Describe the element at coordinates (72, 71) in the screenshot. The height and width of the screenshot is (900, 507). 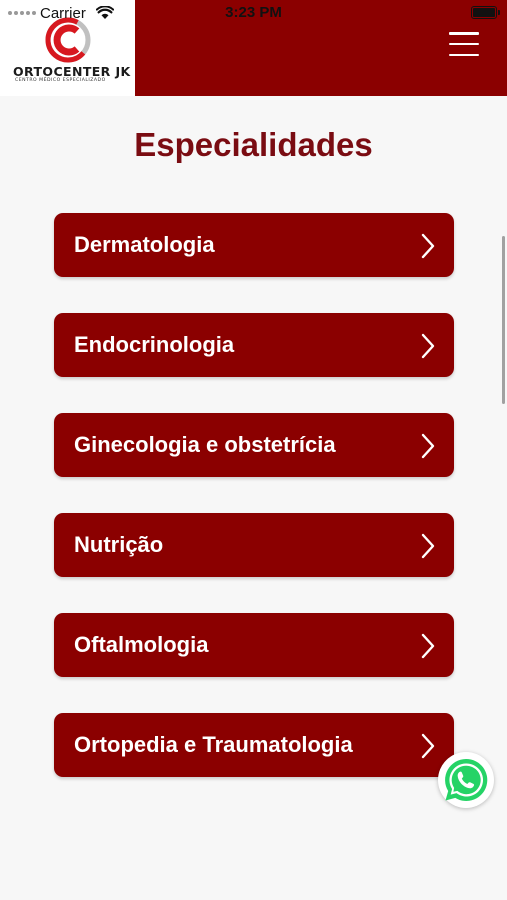
I see `logo-name: ORTOCENTER JK` at that location.